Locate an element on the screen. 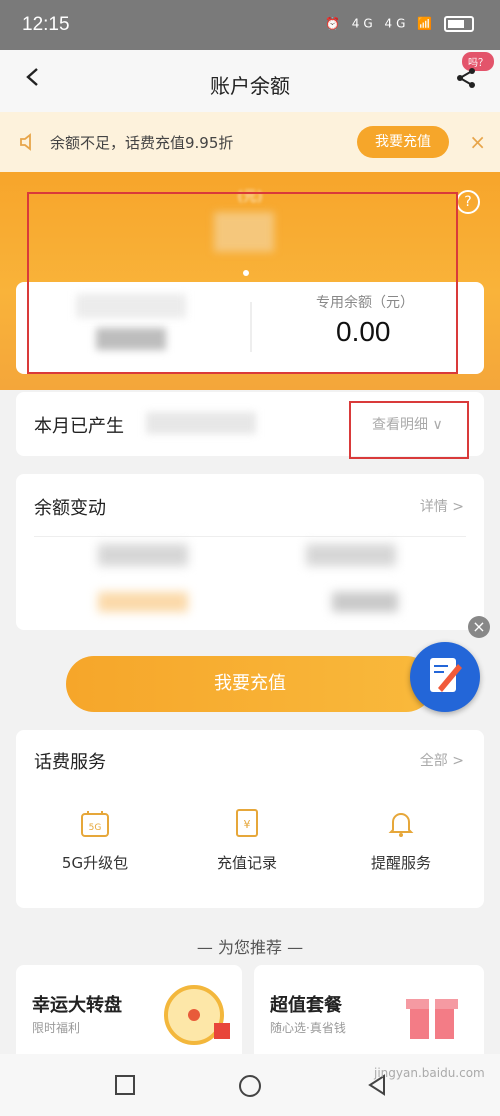 This screenshot has height=1116, width=500. top-navbar: 账户余额 吗？ is located at coordinates (250, 81).